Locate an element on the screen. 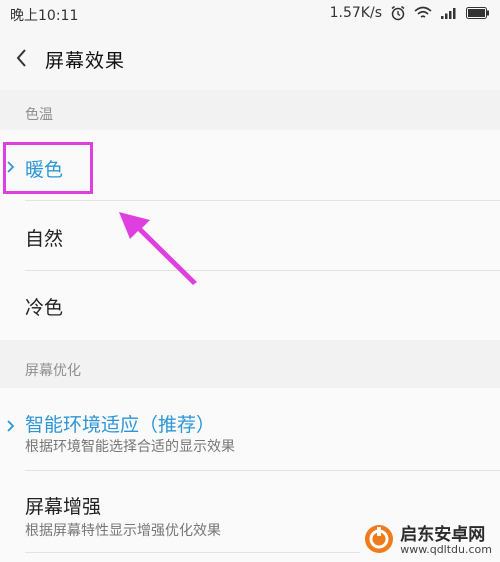  status-bar: 晚上10:11 1.57K/s is located at coordinates (250, 14).